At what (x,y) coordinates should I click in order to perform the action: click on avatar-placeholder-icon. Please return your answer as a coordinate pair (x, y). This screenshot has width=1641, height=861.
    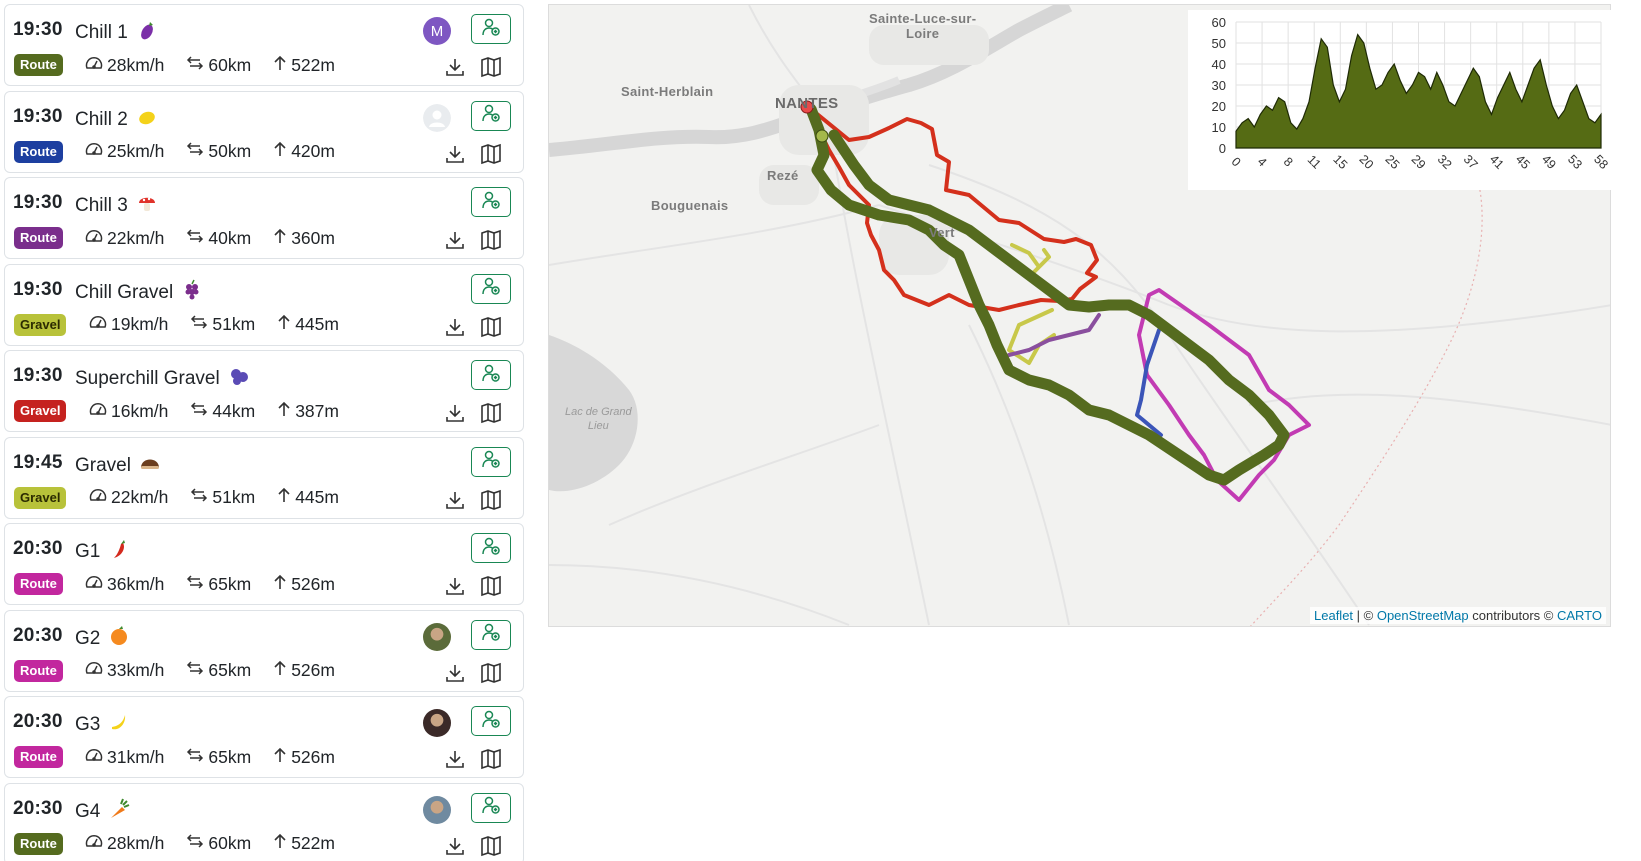
    Looking at the image, I should click on (437, 117).